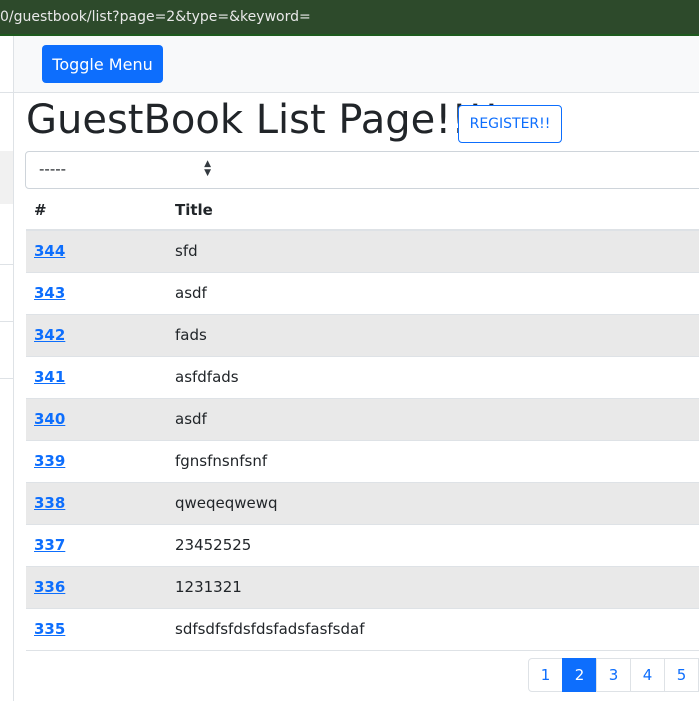 The width and height of the screenshot is (699, 701). Describe the element at coordinates (681, 675) in the screenshot. I see `page-link-5: 5` at that location.